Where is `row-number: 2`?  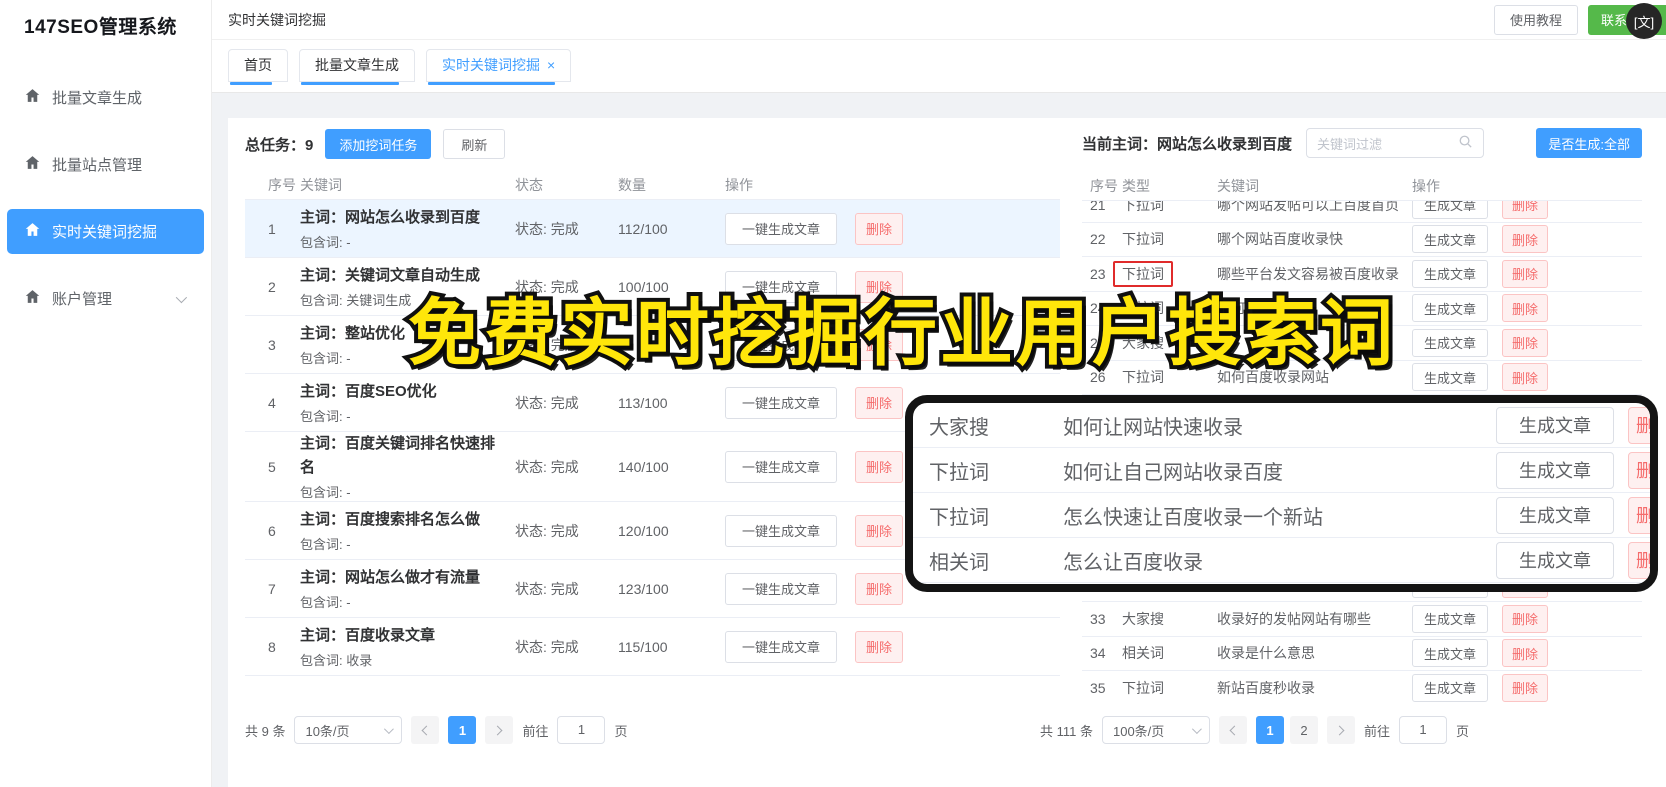
row-number: 2 is located at coordinates (272, 286).